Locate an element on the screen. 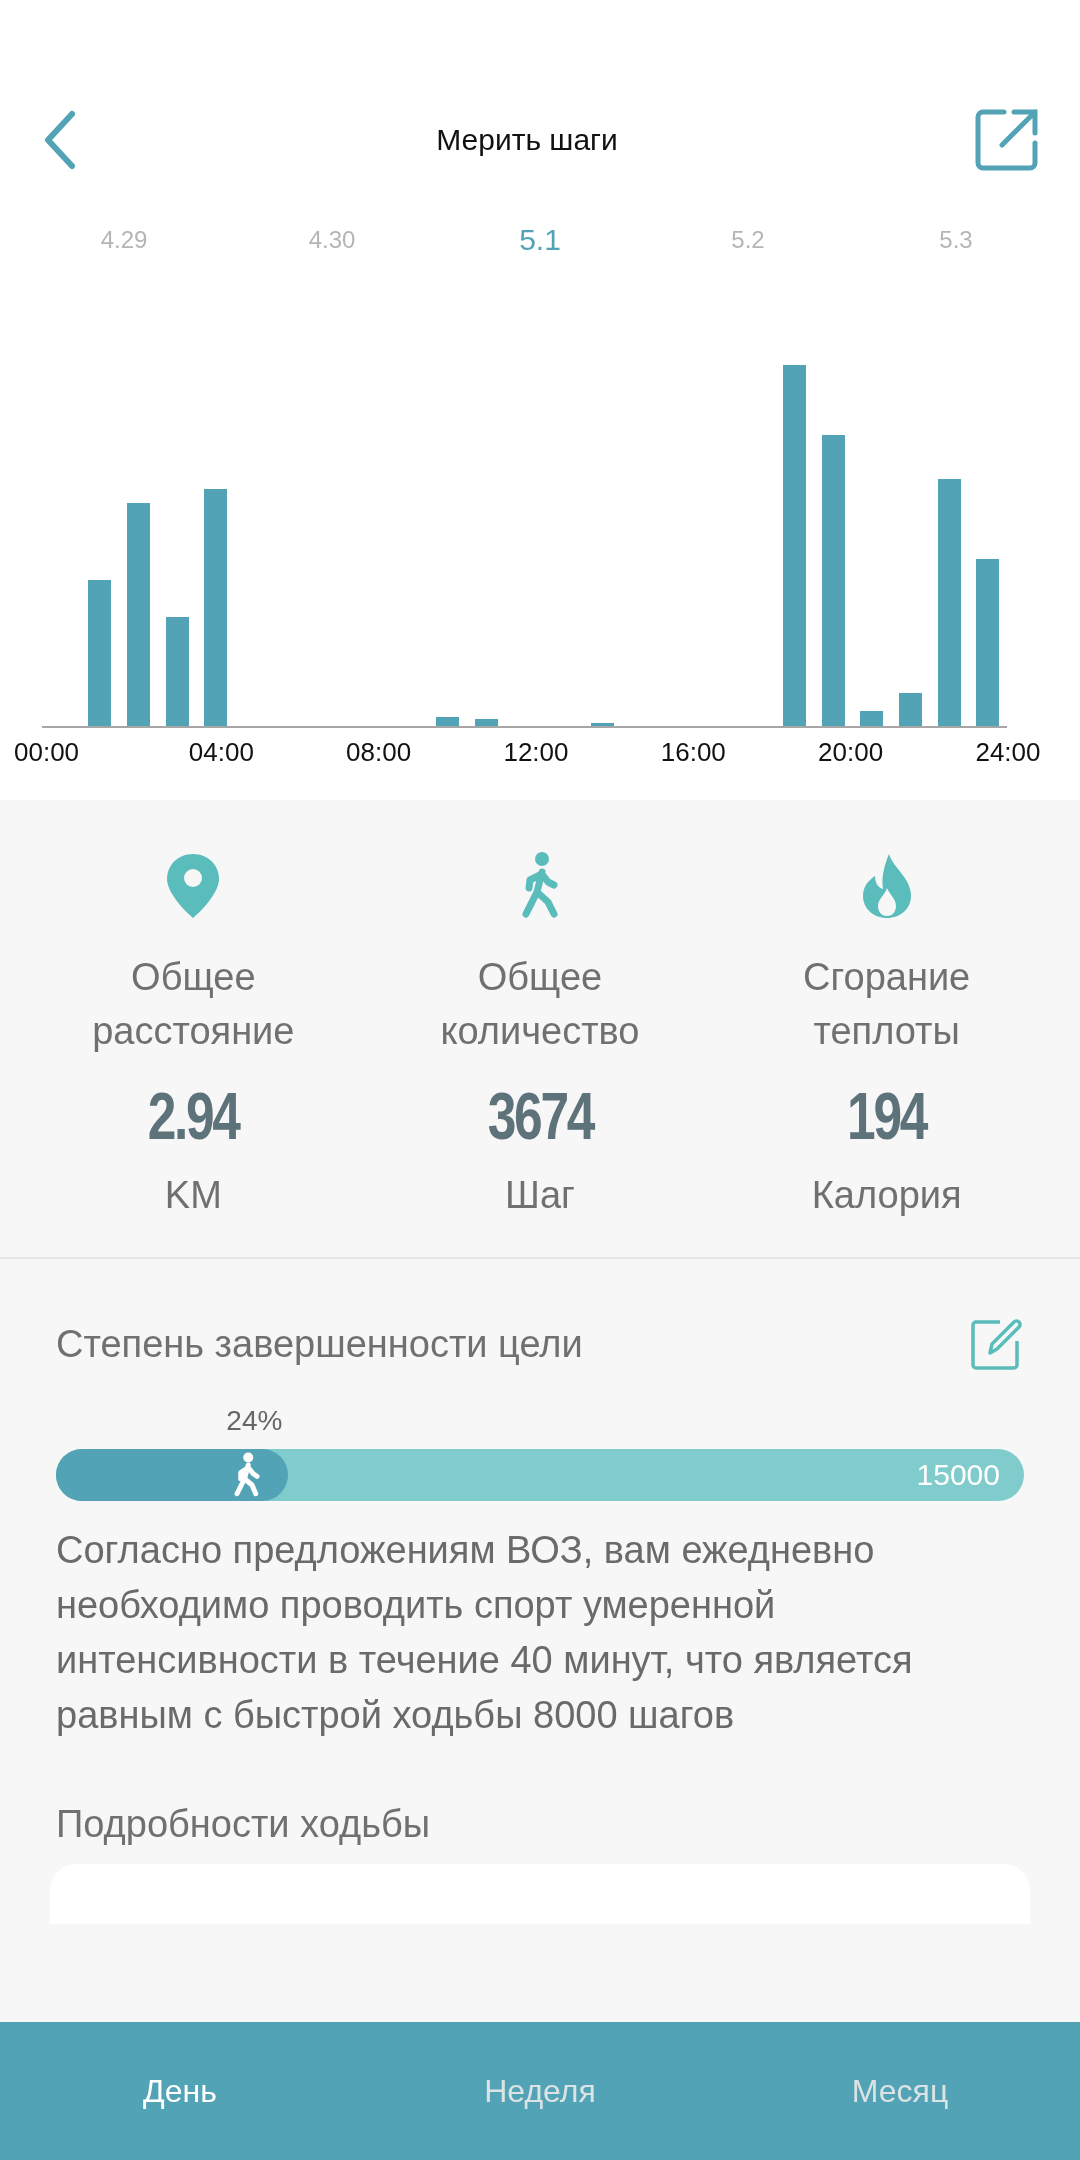 The image size is (1080, 2160). stat-unit: KM is located at coordinates (193, 1195).